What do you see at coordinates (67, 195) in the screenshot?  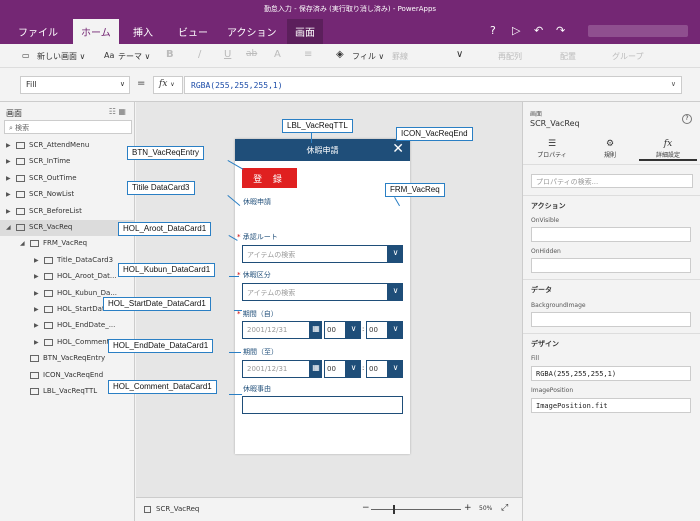 I see `tree-item: ▶ SCR_NowList` at bounding box center [67, 195].